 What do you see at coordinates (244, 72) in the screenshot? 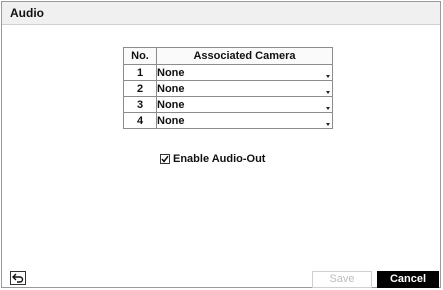
I see `camera-select-1: None` at bounding box center [244, 72].